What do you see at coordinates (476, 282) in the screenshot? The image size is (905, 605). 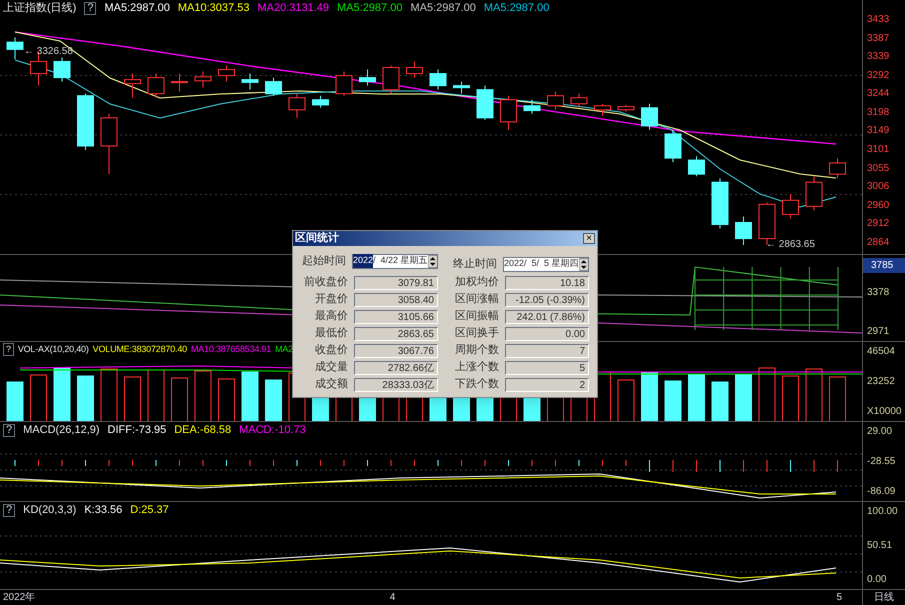 I see `field-label: 加权均价` at bounding box center [476, 282].